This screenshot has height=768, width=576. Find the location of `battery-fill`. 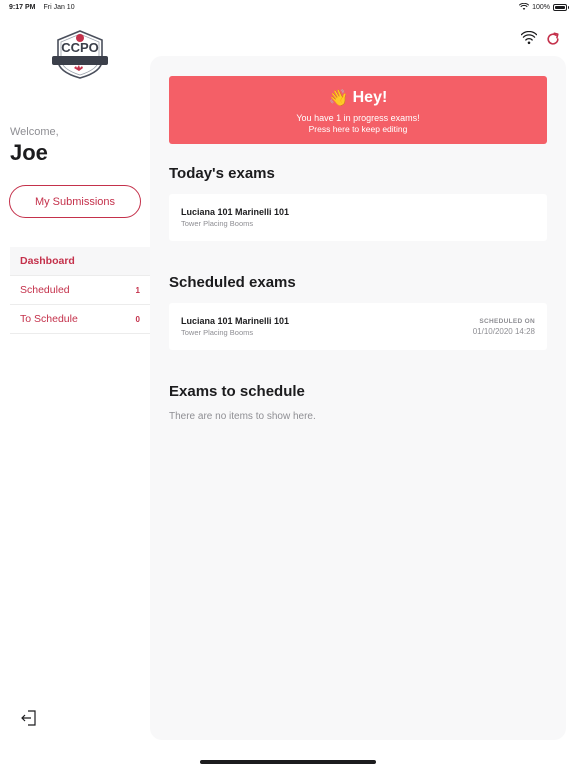

battery-fill is located at coordinates (560, 7).